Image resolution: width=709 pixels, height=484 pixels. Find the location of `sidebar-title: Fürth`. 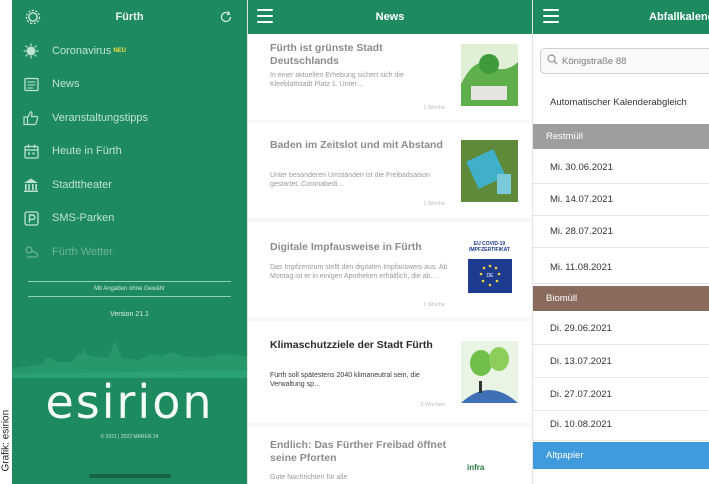

sidebar-title: Fürth is located at coordinates (129, 17).